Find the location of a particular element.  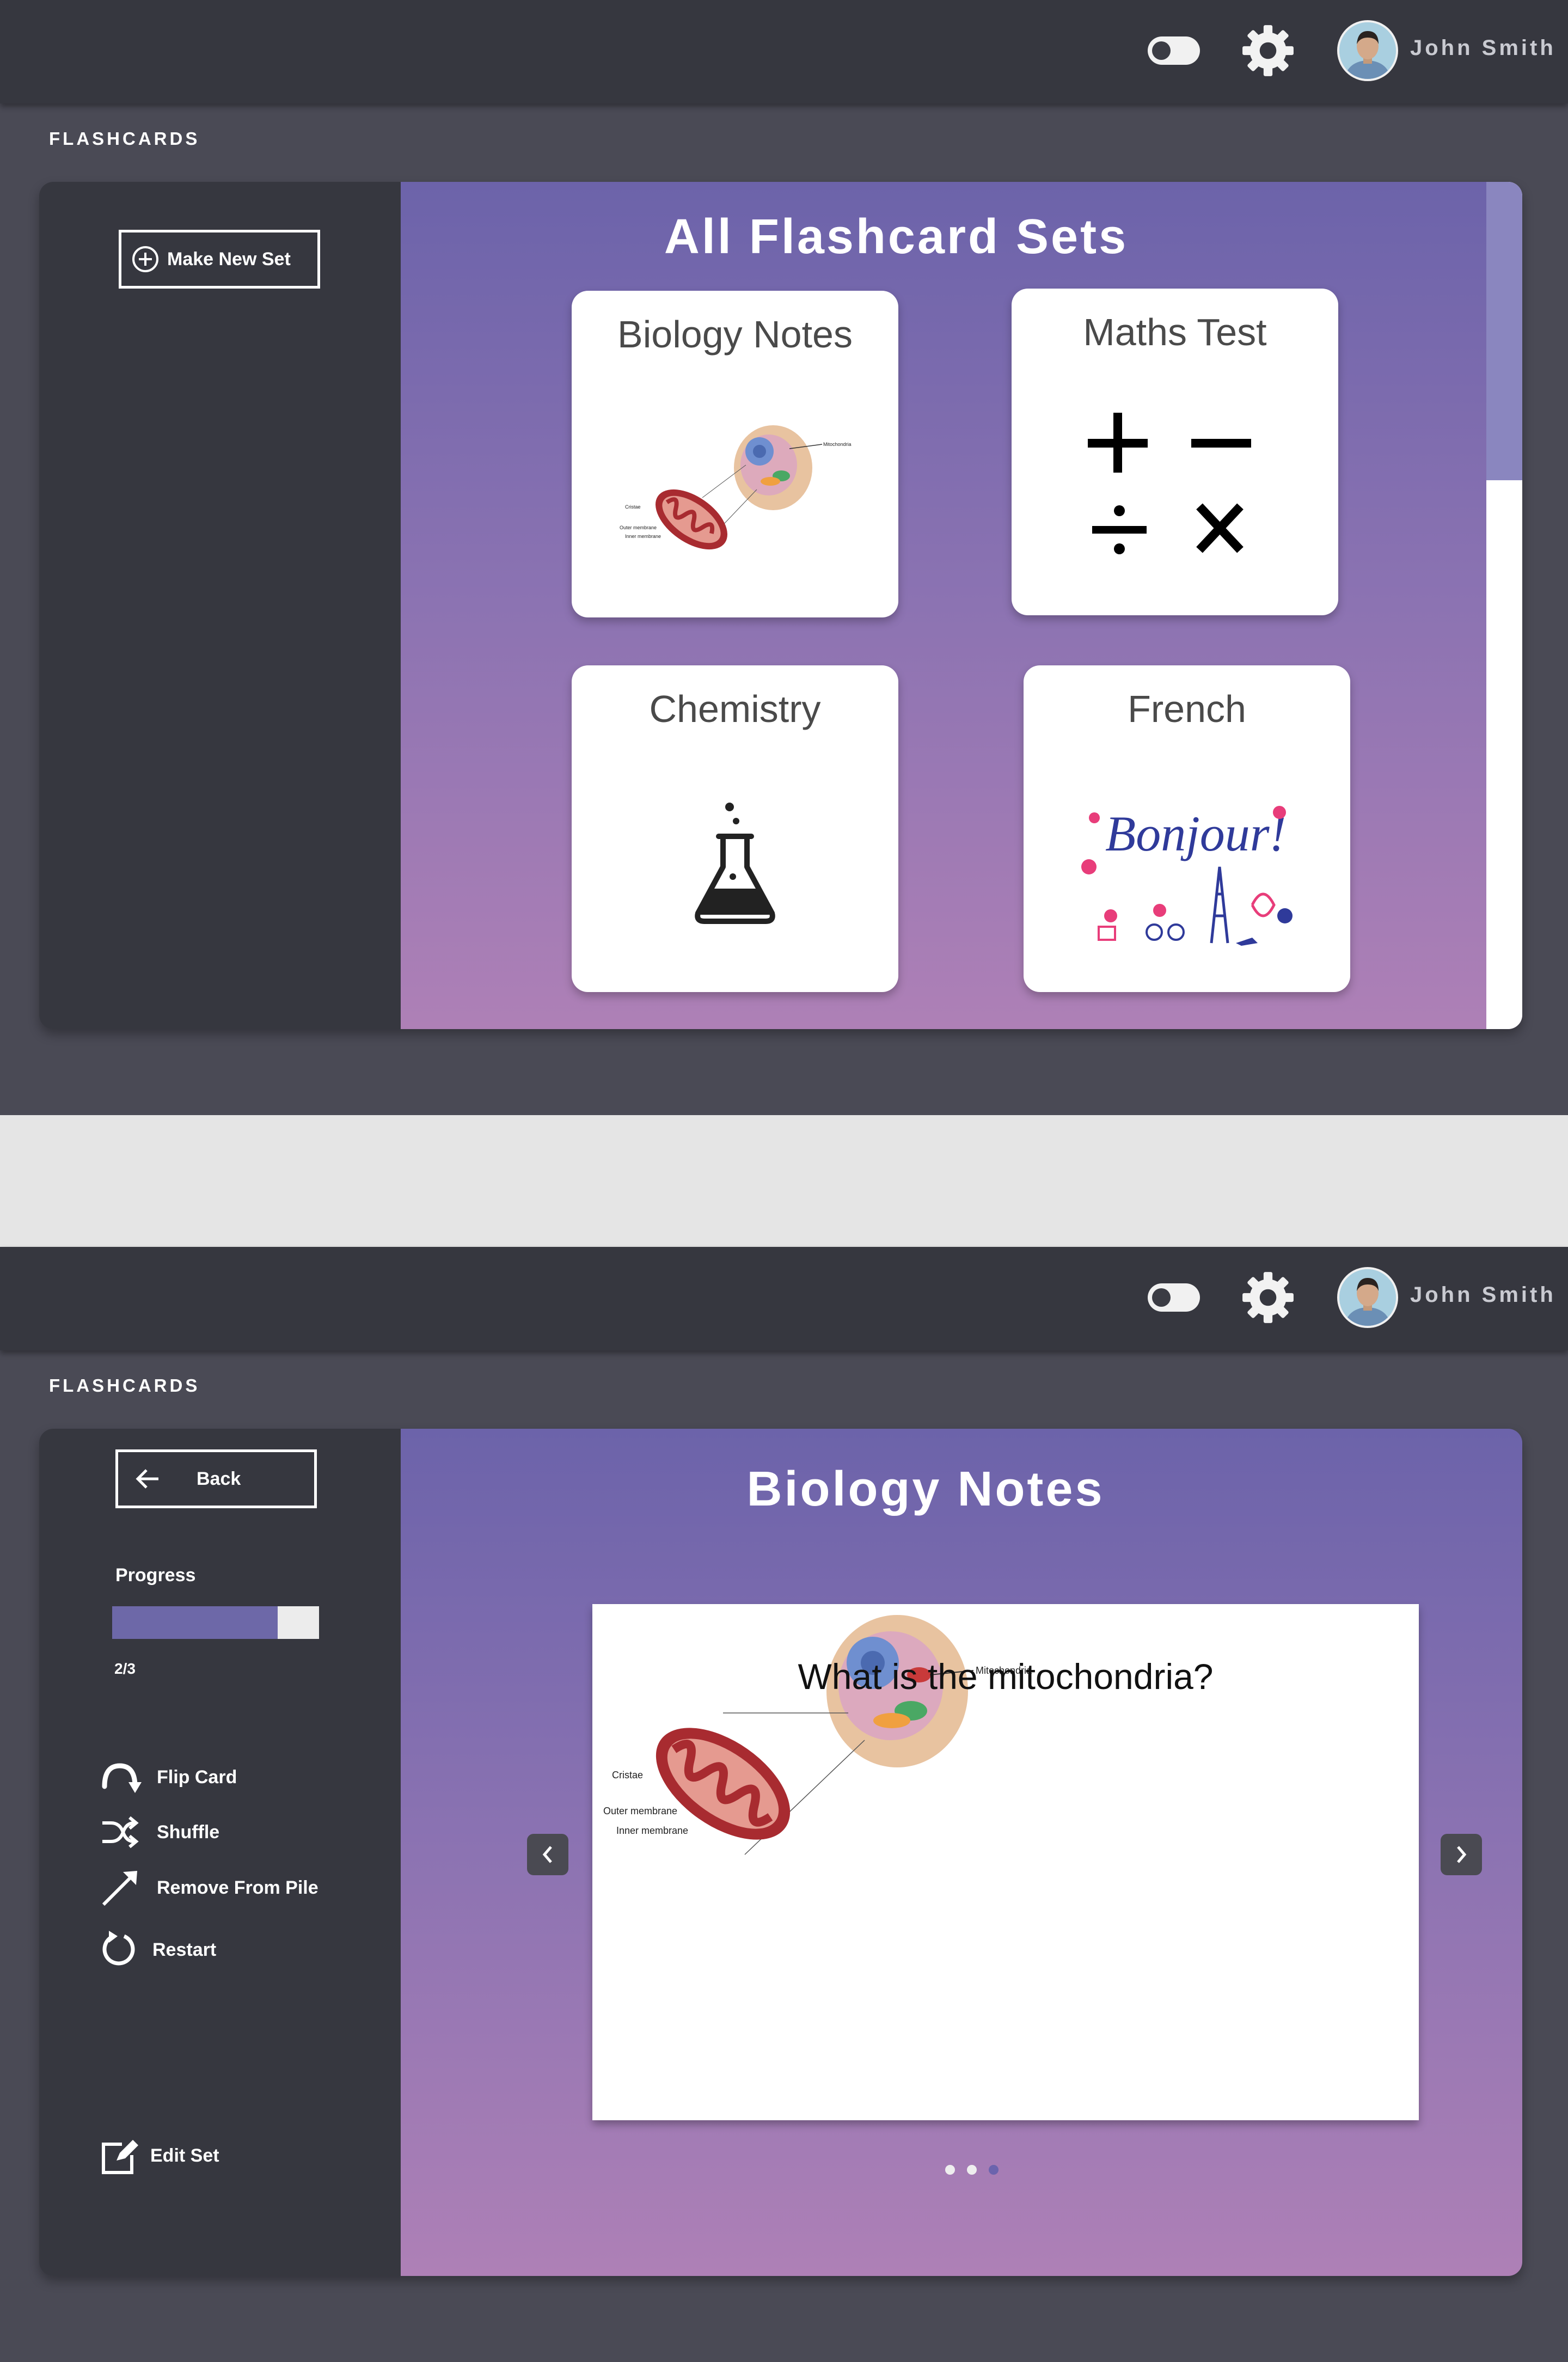

bonjour-text: Bonjour! is located at coordinates (1195, 833).